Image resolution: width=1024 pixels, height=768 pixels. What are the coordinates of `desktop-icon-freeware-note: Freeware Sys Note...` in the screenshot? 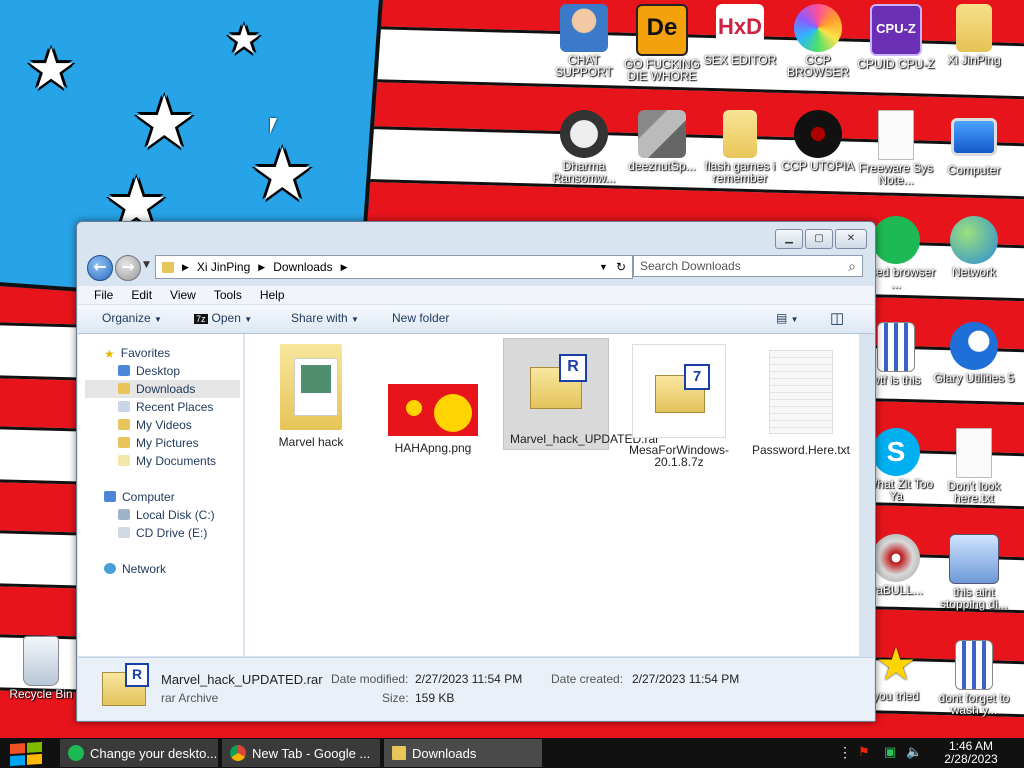 It's located at (896, 148).